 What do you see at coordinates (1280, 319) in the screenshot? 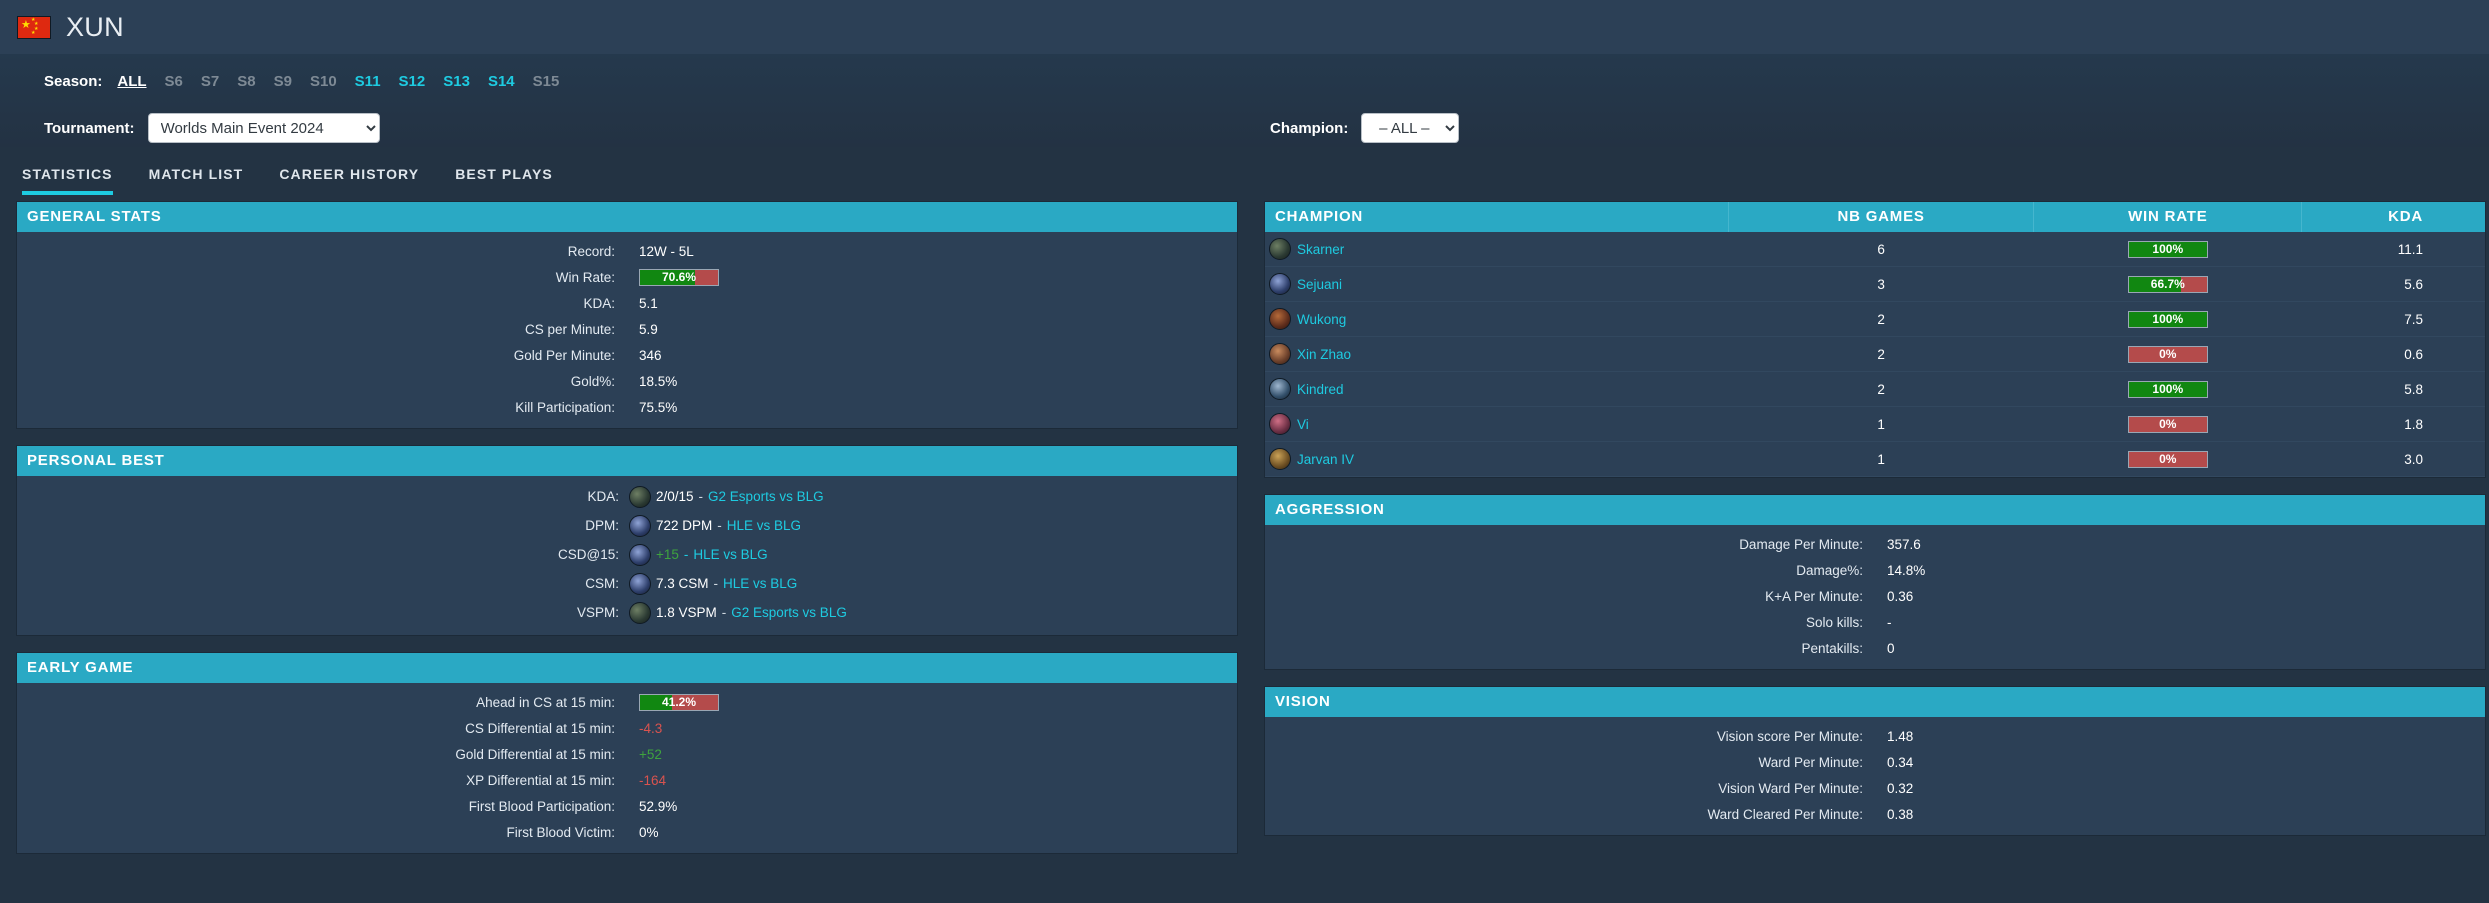
I see `champion-portrait-wukong-icon` at bounding box center [1280, 319].